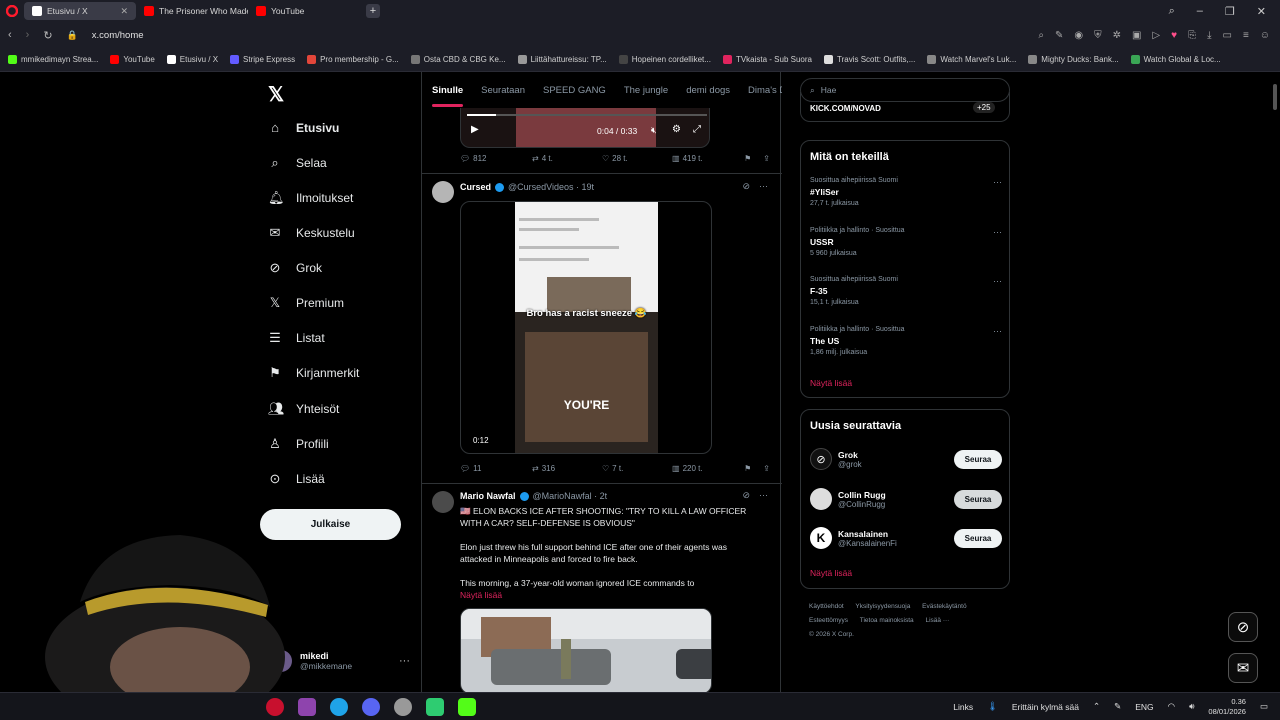  What do you see at coordinates (1243, 668) in the screenshot?
I see `messages-float-button: ✉` at bounding box center [1243, 668].